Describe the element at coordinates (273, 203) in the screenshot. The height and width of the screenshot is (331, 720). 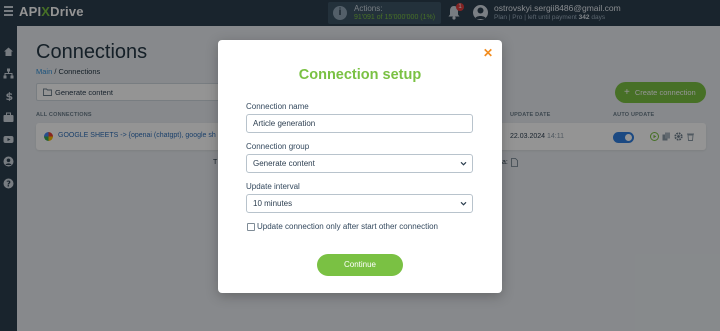
I see `update-interval-value: 10 minutes` at that location.